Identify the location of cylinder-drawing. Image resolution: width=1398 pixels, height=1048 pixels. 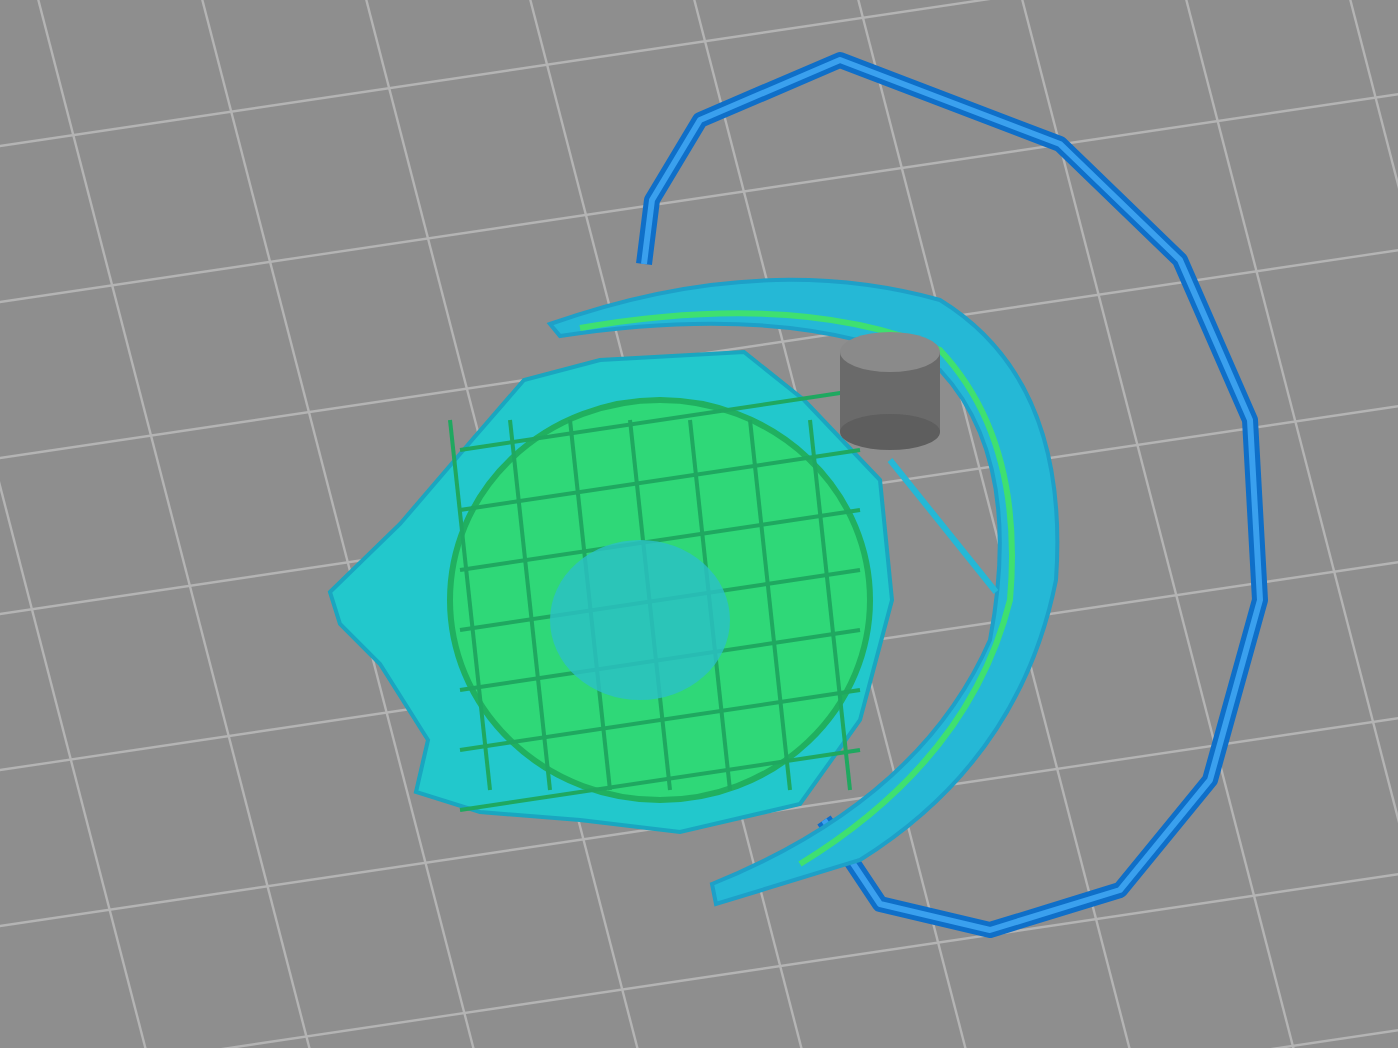
(890, 391).